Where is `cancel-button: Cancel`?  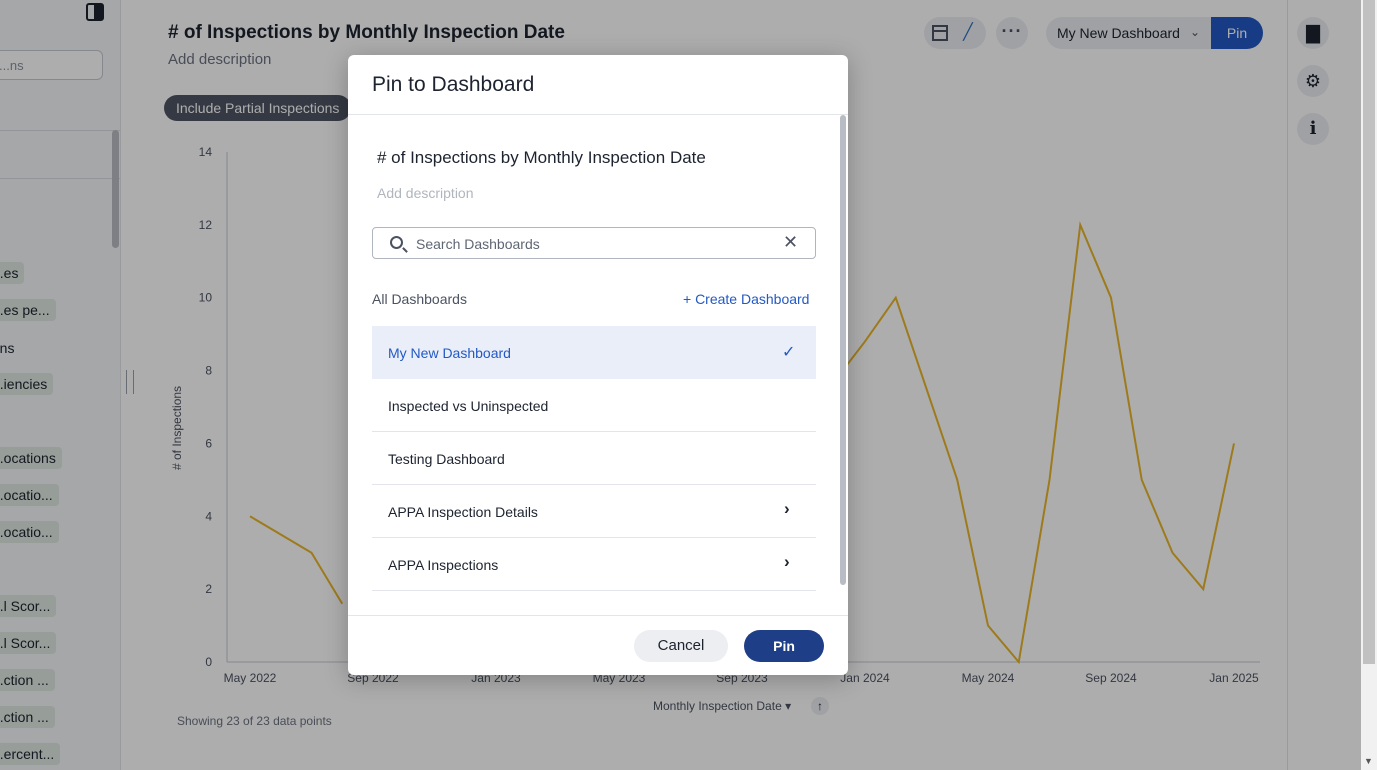
cancel-button: Cancel is located at coordinates (681, 646).